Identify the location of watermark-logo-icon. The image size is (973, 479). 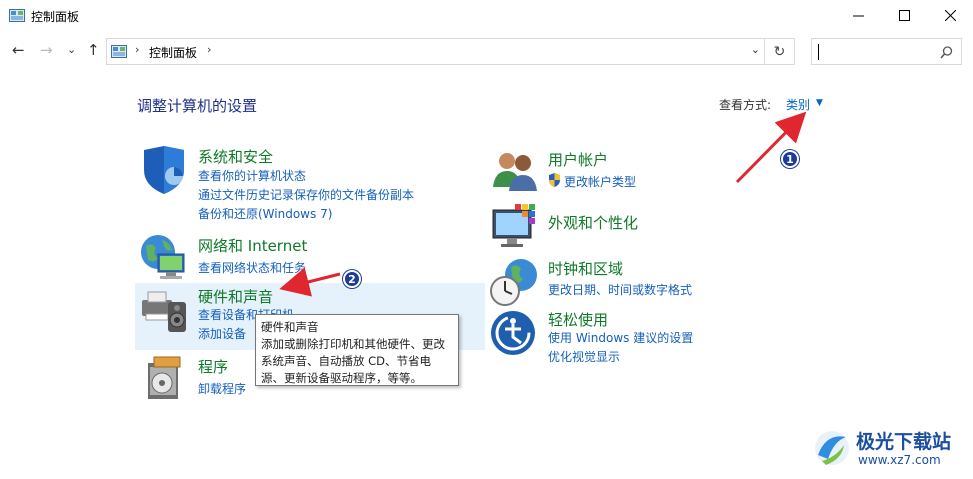
(832, 448).